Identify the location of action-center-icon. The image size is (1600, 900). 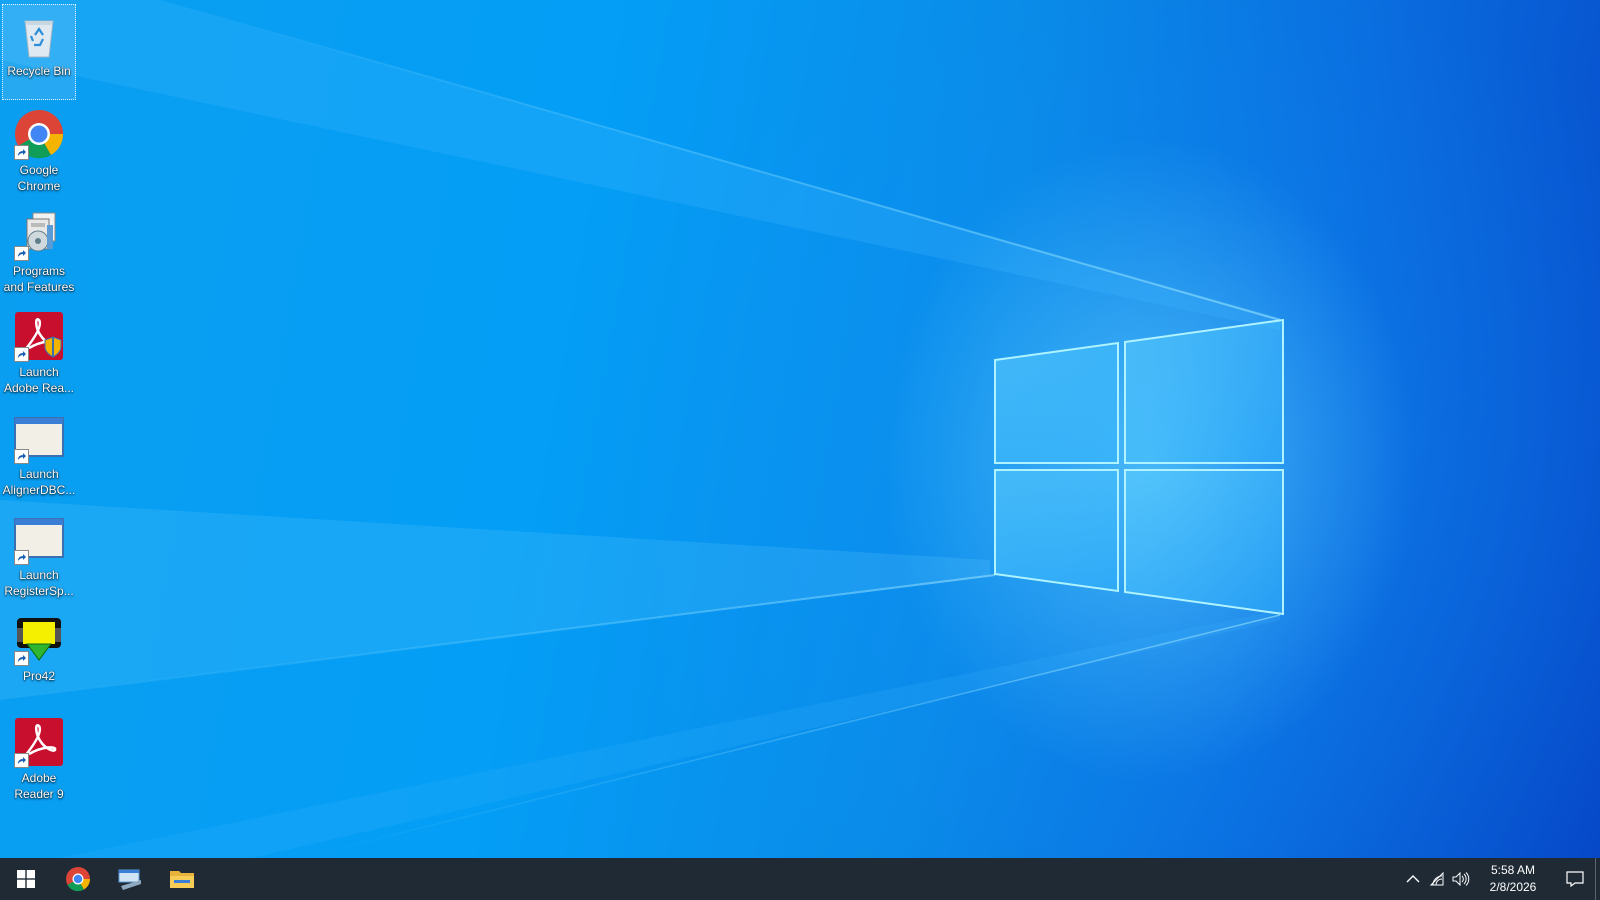
(1575, 879).